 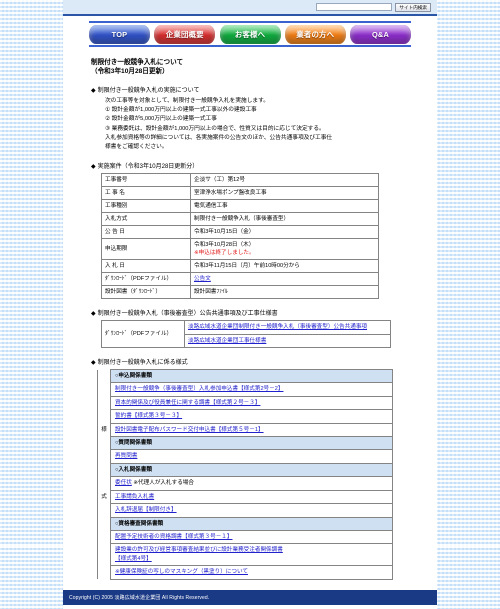 I want to click on row-key: 工事種別, so click(x=146, y=206).